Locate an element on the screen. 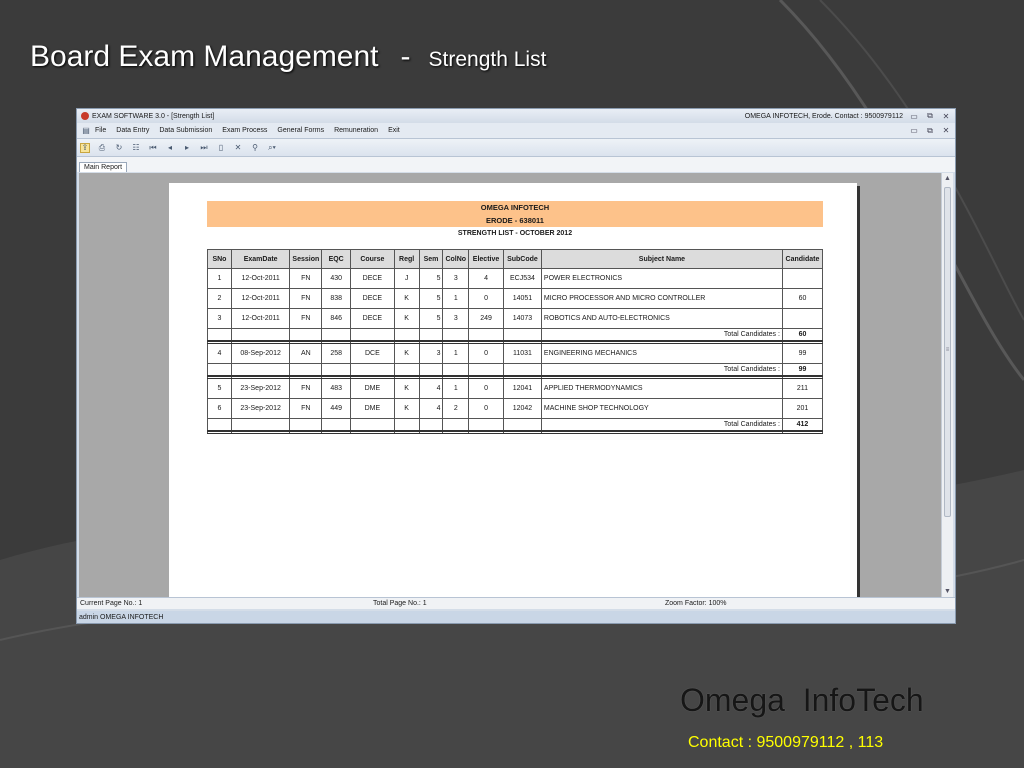 This screenshot has height=768, width=1024. column-header: ColNo is located at coordinates (456, 259).